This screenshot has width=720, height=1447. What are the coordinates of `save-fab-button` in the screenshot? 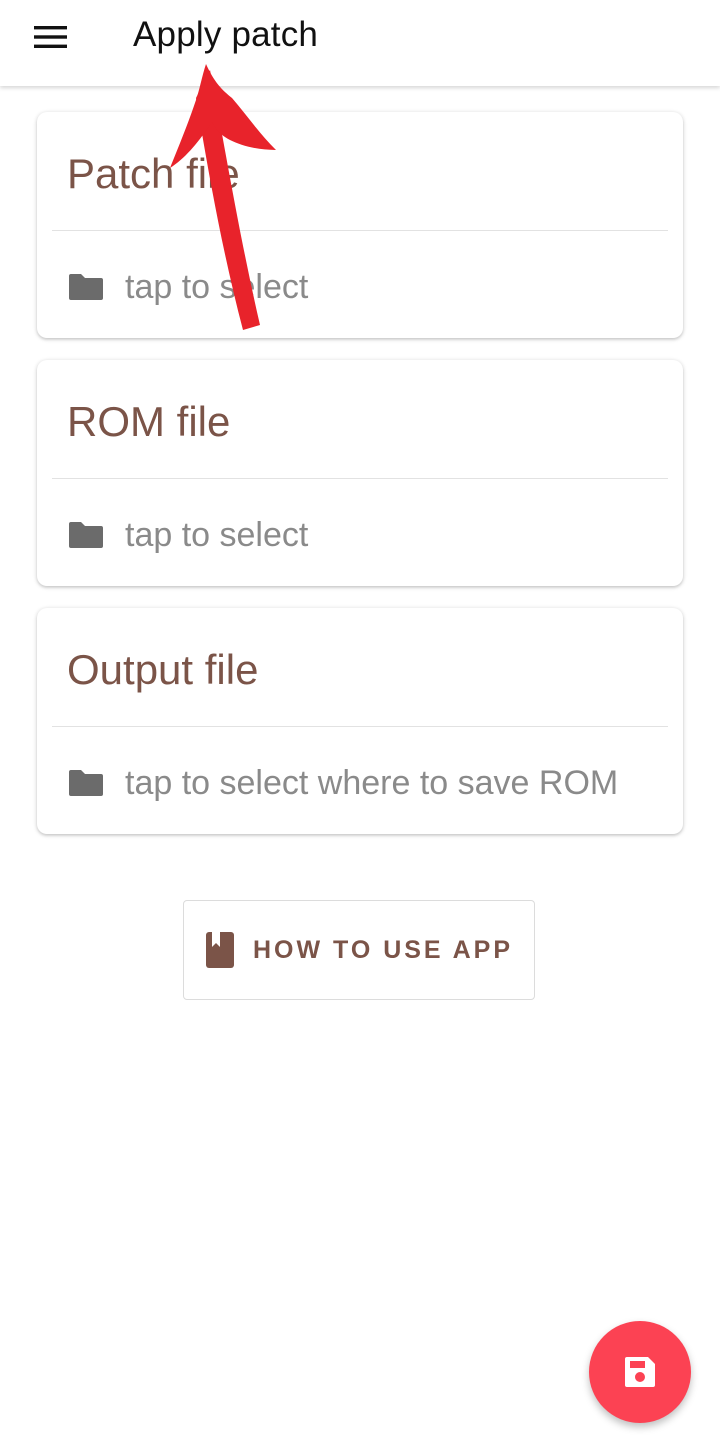 It's located at (640, 1372).